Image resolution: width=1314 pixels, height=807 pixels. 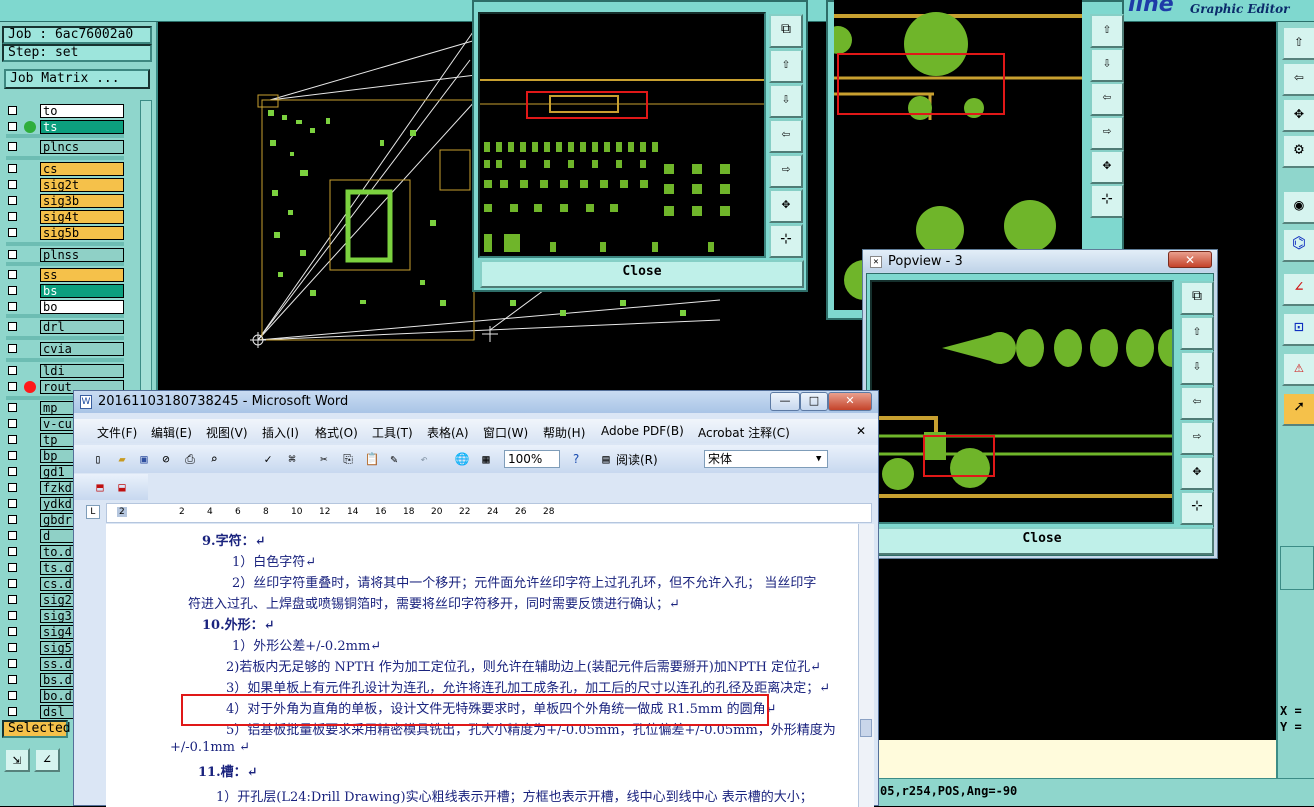 I want to click on layer-name: cvia, so click(x=82, y=349).